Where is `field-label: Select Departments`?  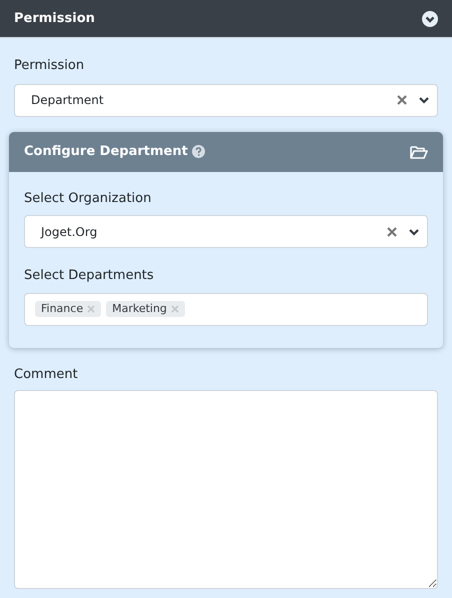
field-label: Select Departments is located at coordinates (89, 276).